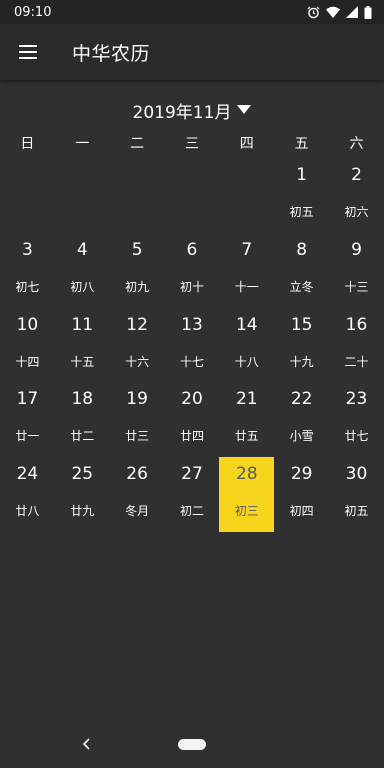 This screenshot has height=768, width=384. I want to click on day-cell: 25 廿九, so click(82, 494).